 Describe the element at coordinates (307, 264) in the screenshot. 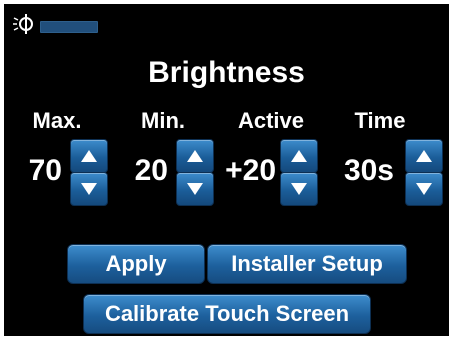

I see `installer-setup-button: Installer Setup` at that location.